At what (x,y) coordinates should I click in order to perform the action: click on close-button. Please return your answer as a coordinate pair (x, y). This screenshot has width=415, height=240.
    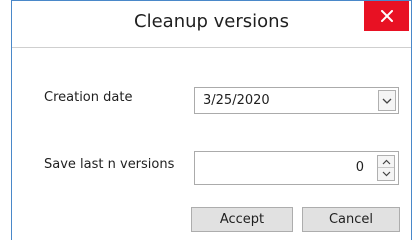
    Looking at the image, I should click on (386, 16).